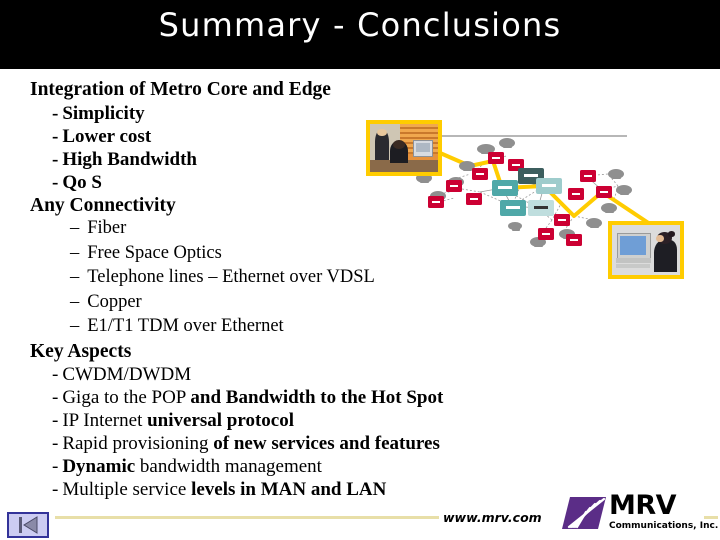  I want to click on mrv-wordmark: MRV, so click(643, 505).